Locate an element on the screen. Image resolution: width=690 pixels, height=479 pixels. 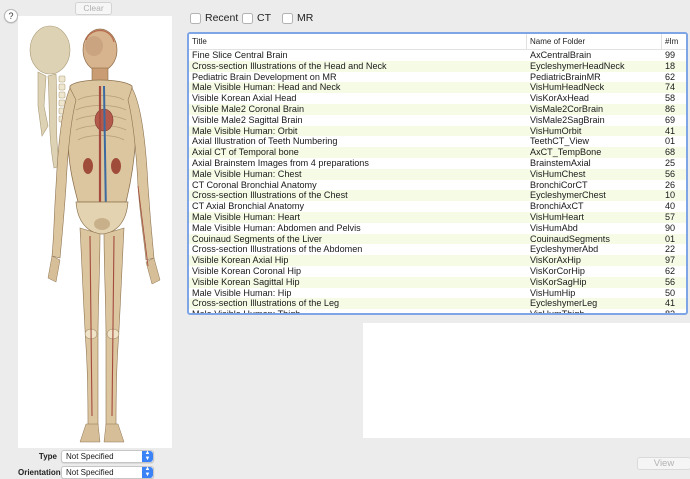
table-row: Male Visible Human: Orbit VisHumOrbit 41 is located at coordinates (437, 131).